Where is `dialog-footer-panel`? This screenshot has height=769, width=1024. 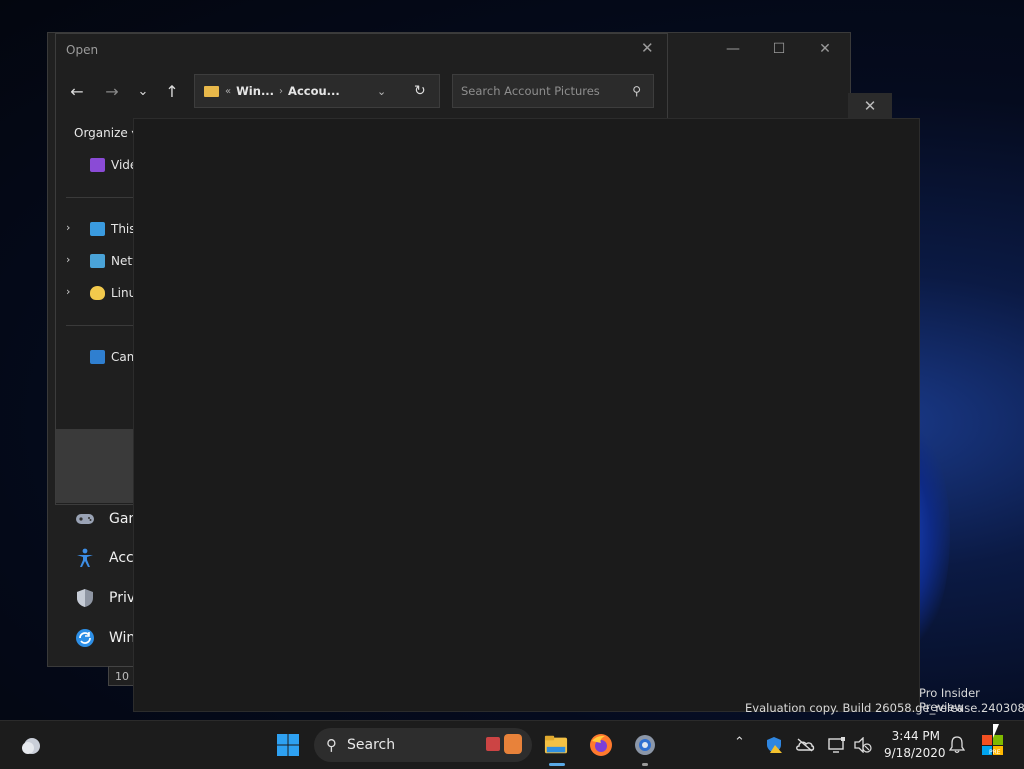
dialog-footer-panel is located at coordinates (95, 466).